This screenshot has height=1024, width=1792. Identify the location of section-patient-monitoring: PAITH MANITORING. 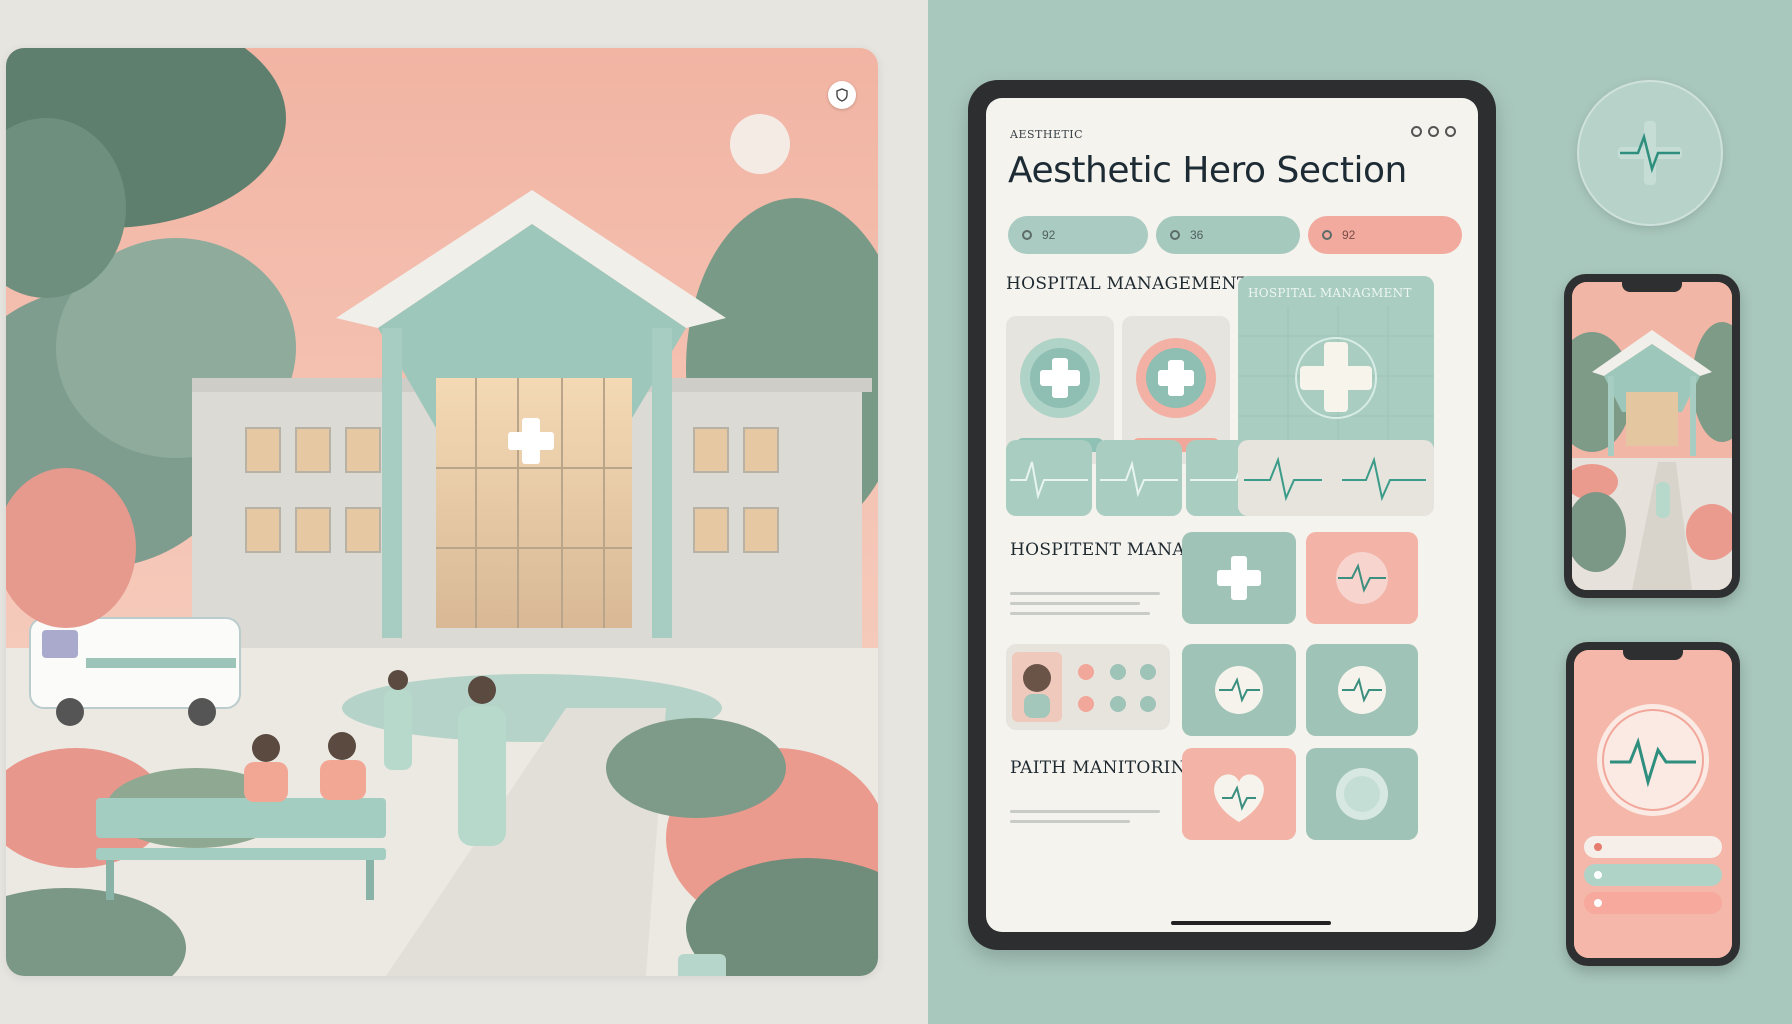
(1105, 768).